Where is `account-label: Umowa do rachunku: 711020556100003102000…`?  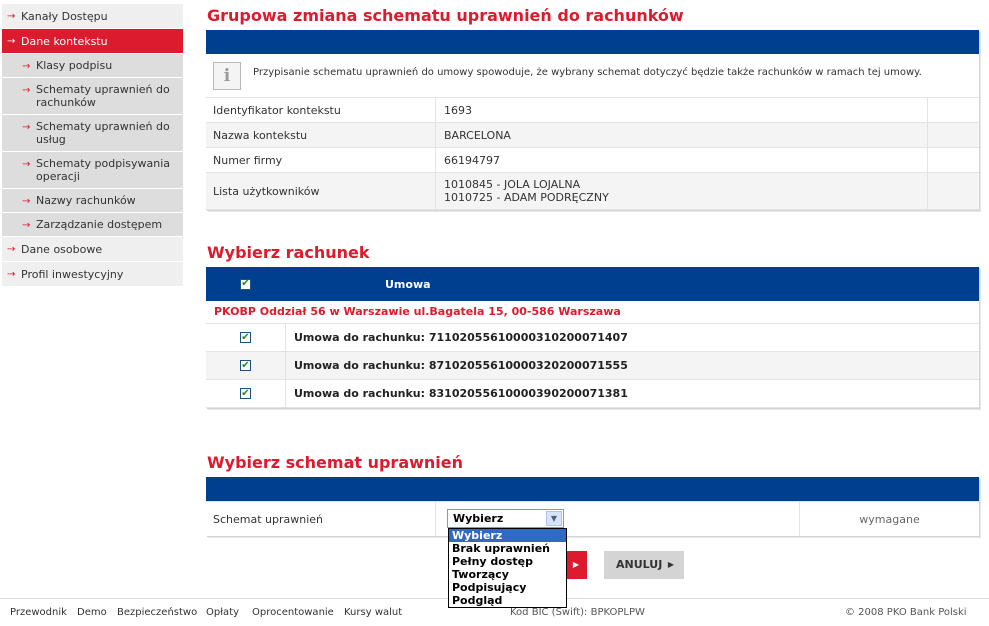 account-label: Umowa do rachunku: 711020556100003102000… is located at coordinates (461, 337).